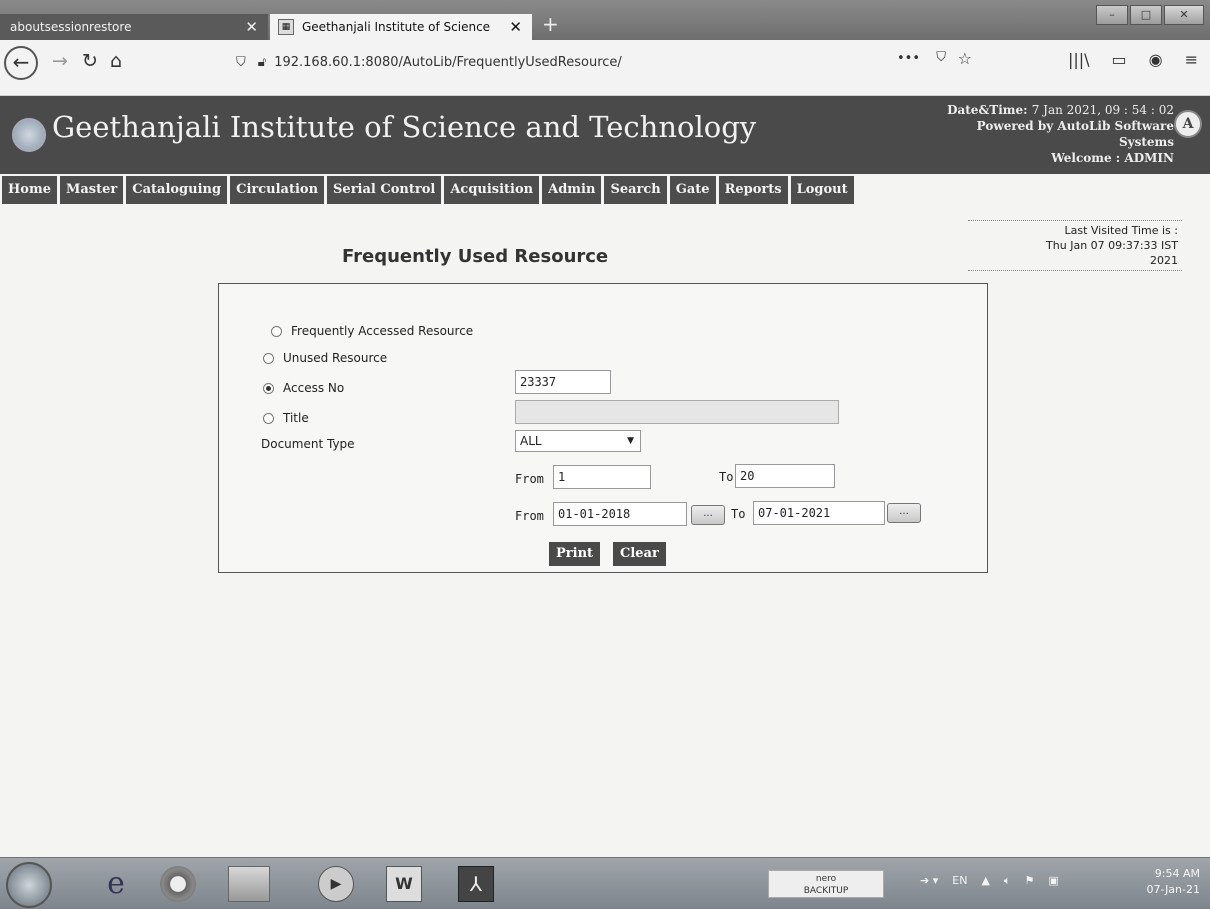 Image resolution: width=1210 pixels, height=909 pixels. Describe the element at coordinates (635, 190) in the screenshot. I see `menu-item-search: Search` at that location.